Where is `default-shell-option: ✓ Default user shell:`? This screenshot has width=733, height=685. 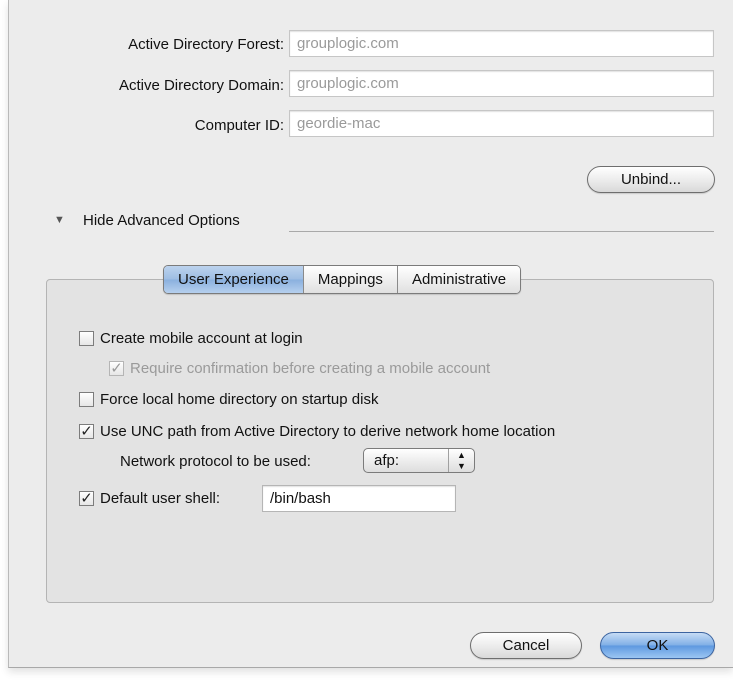
default-shell-option: ✓ Default user shell: is located at coordinates (149, 498).